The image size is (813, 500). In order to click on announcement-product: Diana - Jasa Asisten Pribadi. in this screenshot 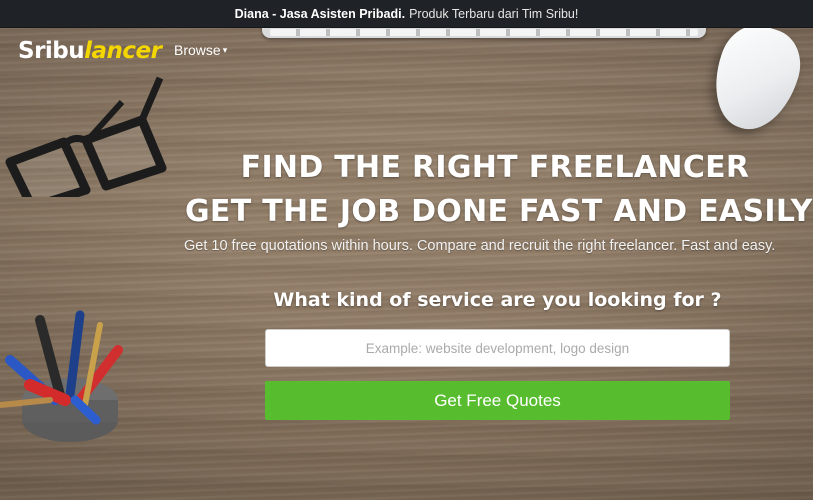, I will do `click(320, 14)`.